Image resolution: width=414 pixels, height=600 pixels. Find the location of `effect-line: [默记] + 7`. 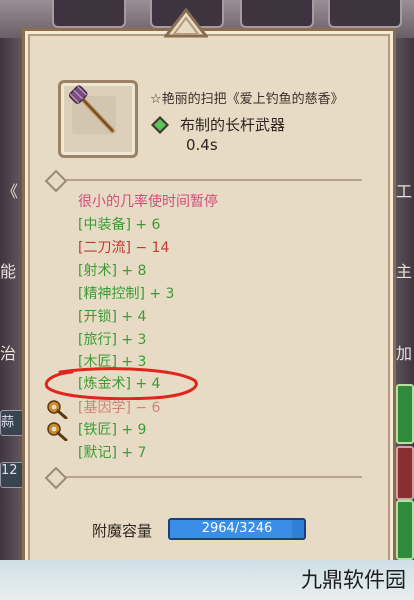

effect-line: [默记] + 7 is located at coordinates (112, 453).